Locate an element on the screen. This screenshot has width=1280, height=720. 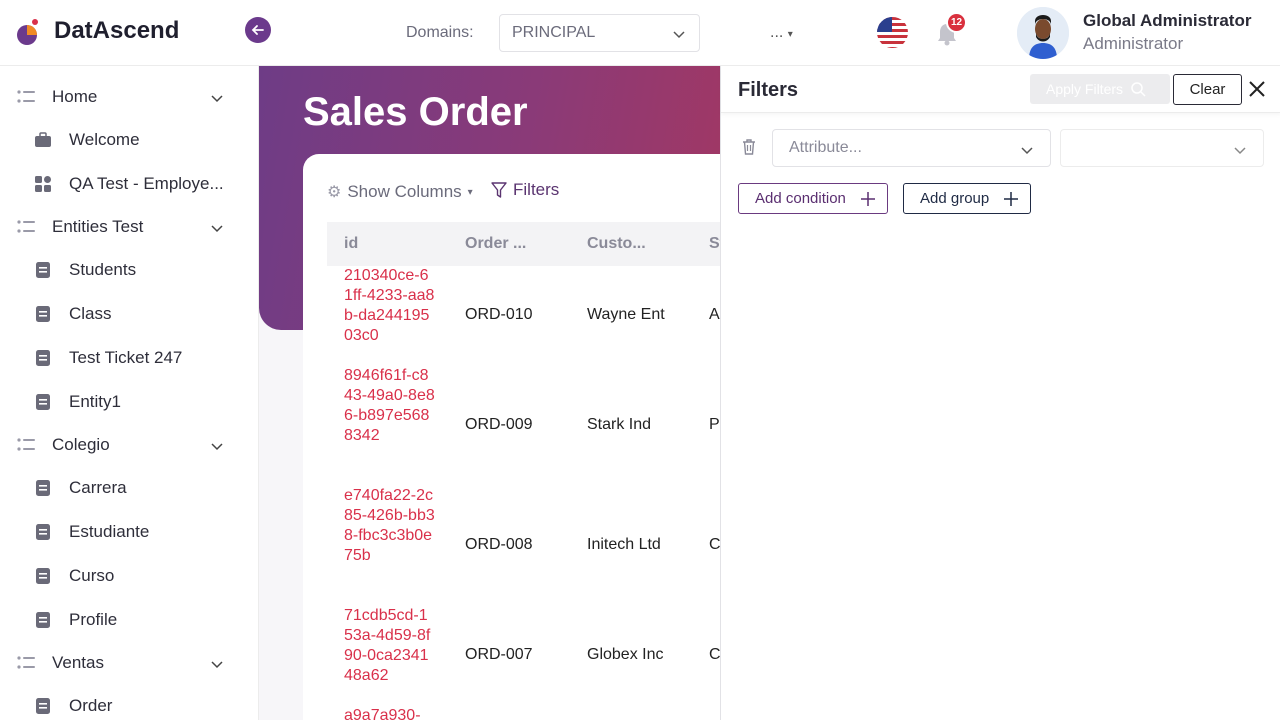
briefcase-icon is located at coordinates (43, 140).